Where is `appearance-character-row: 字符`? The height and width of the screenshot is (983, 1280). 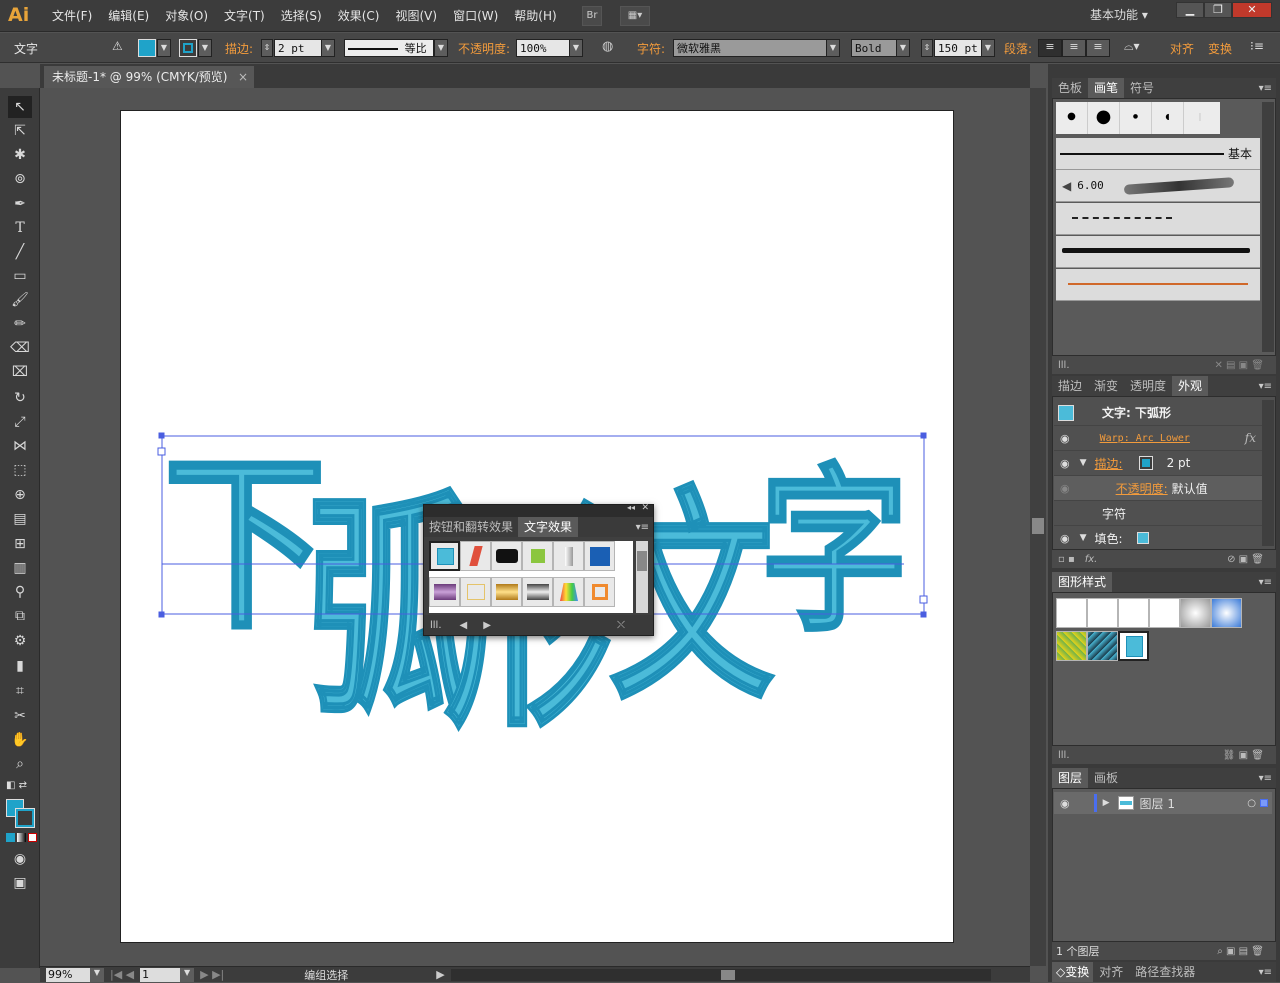 appearance-character-row: 字符 is located at coordinates (1158, 513).